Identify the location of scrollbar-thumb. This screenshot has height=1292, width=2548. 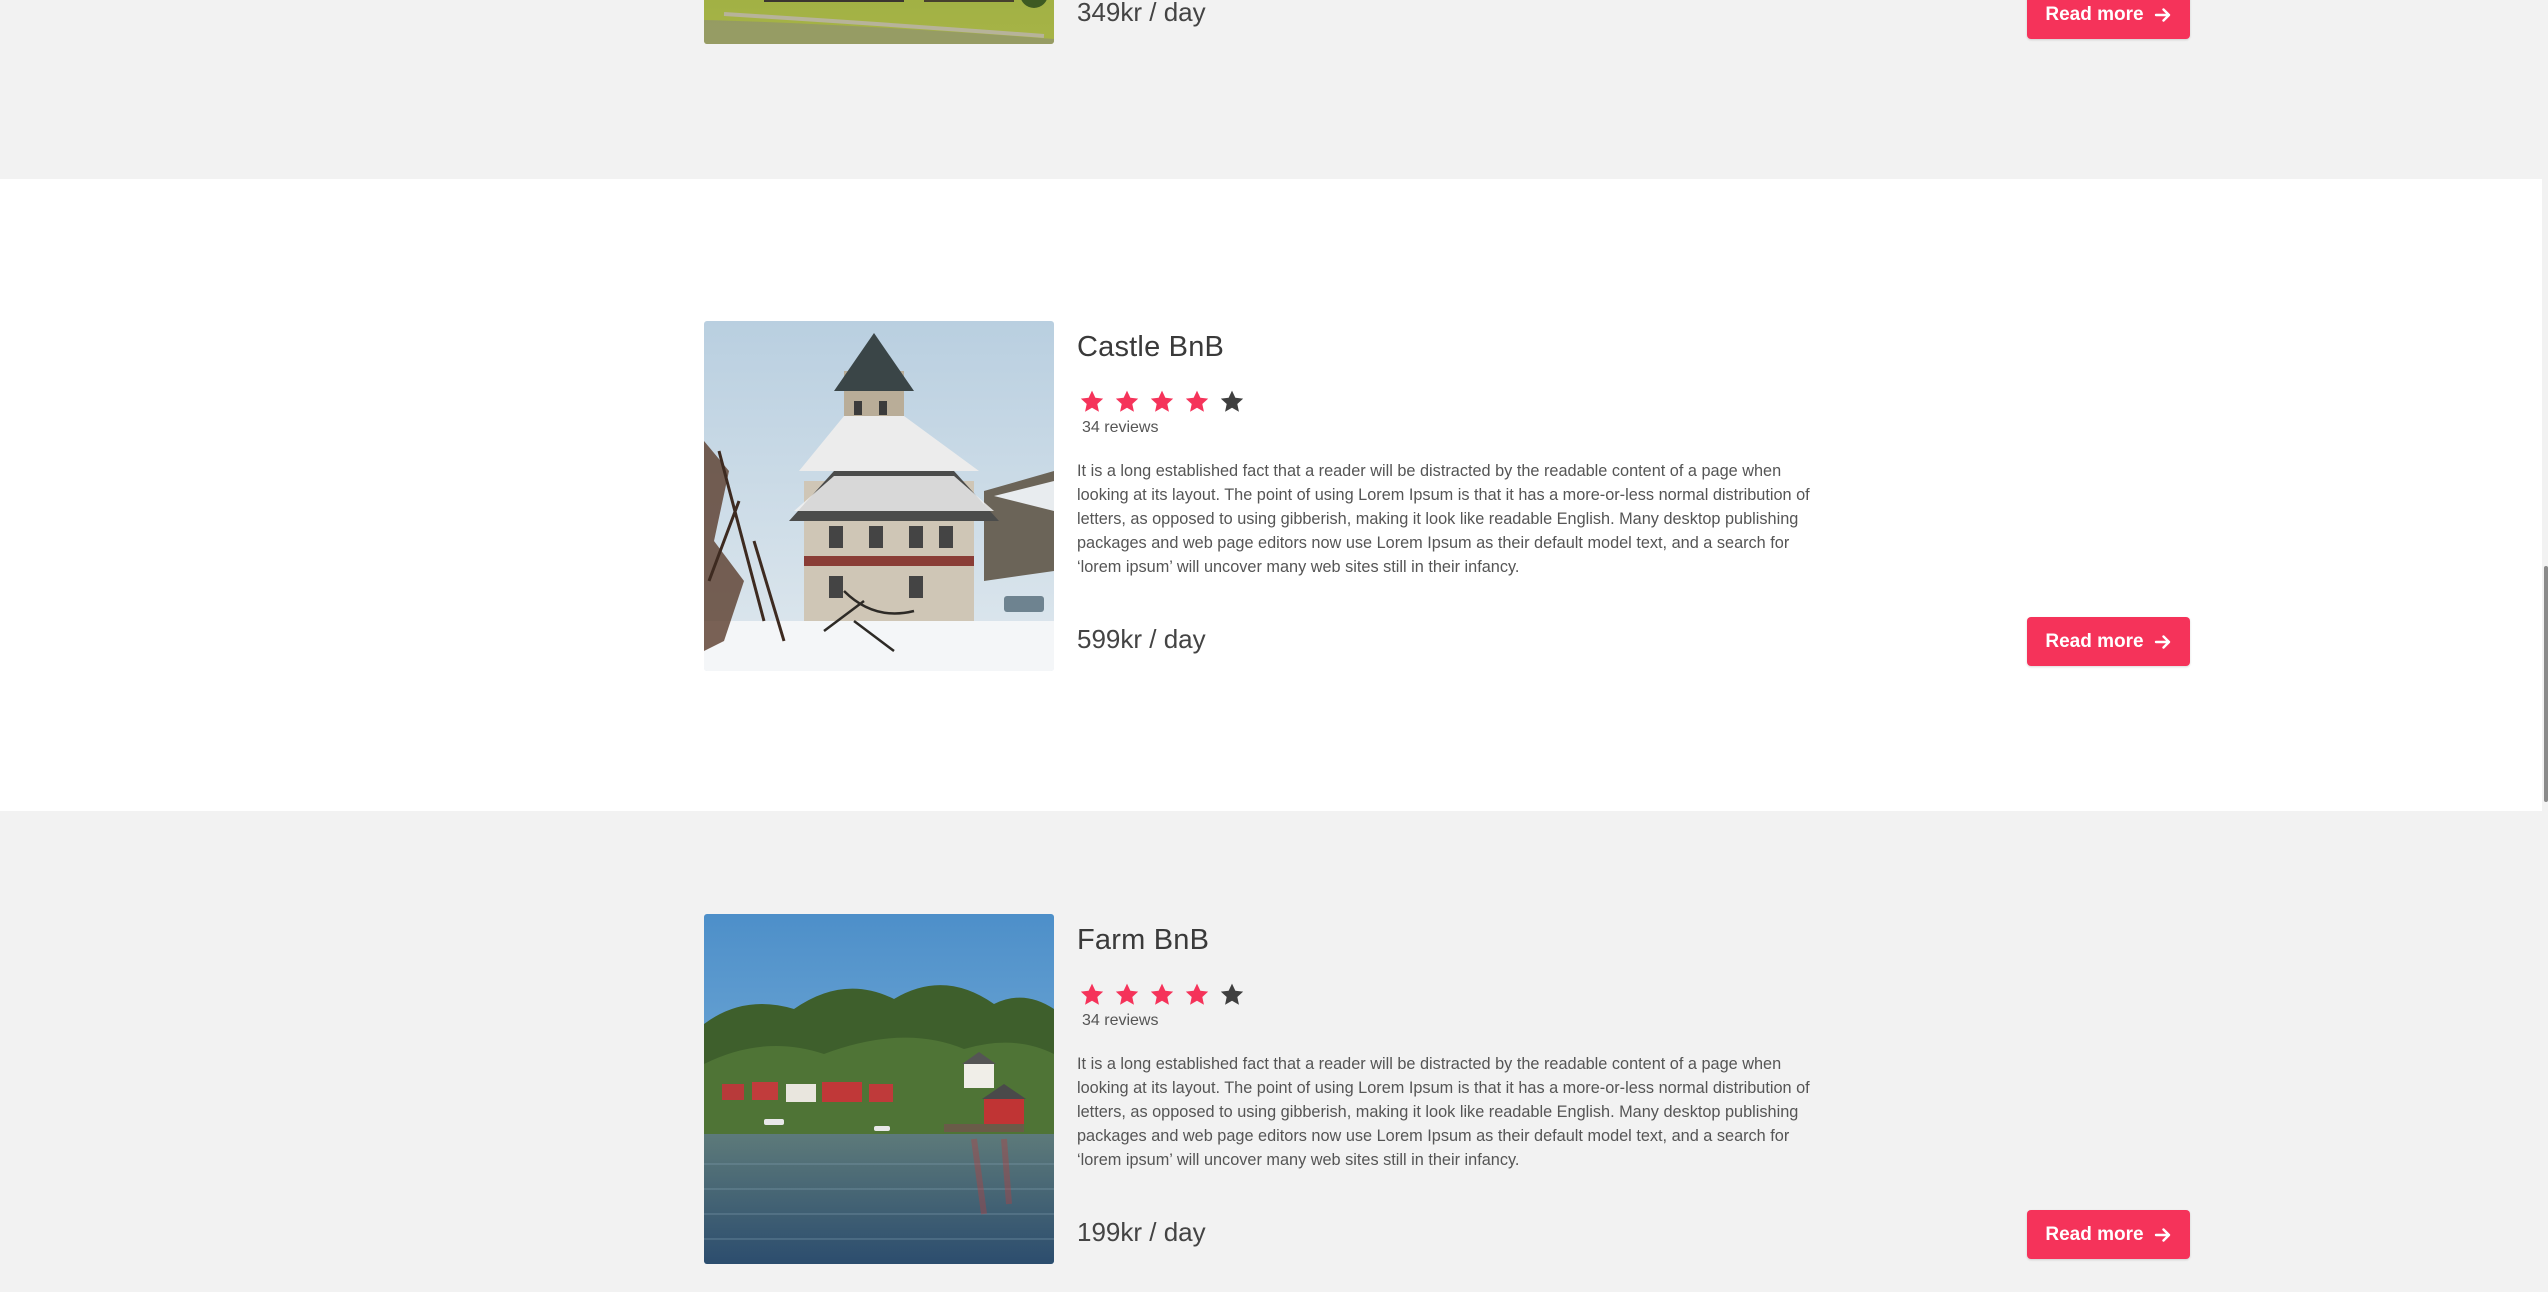
(2546, 684).